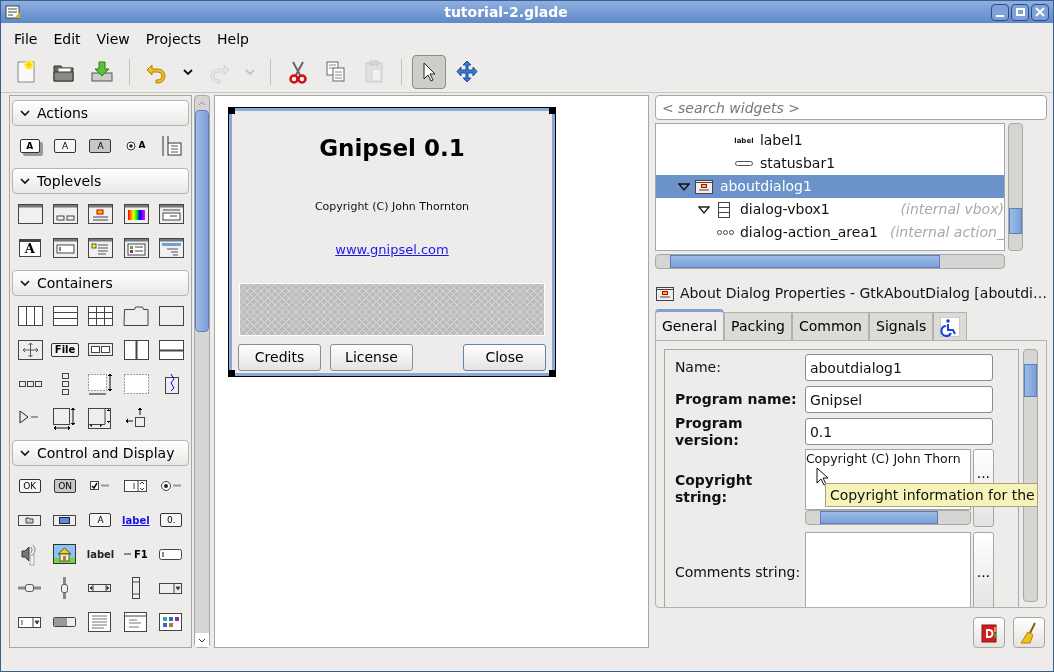 Image resolution: width=1054 pixels, height=672 pixels. Describe the element at coordinates (951, 209) in the screenshot. I see `tree-item-note: (internal vbox)` at that location.